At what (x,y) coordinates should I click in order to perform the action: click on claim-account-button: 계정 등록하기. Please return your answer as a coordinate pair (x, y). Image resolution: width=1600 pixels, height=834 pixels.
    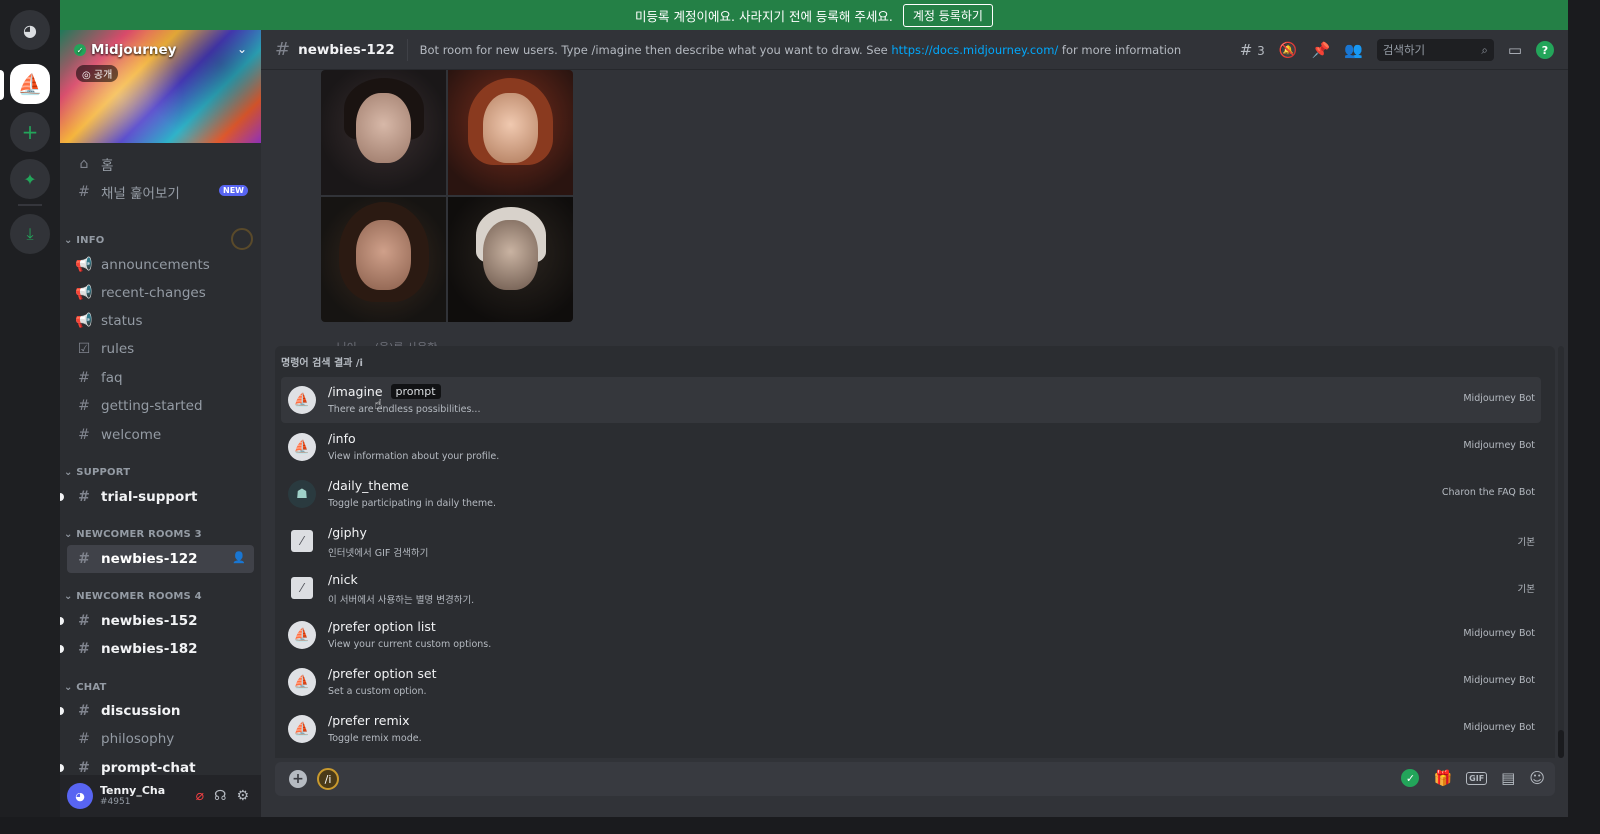
    Looking at the image, I should click on (947, 15).